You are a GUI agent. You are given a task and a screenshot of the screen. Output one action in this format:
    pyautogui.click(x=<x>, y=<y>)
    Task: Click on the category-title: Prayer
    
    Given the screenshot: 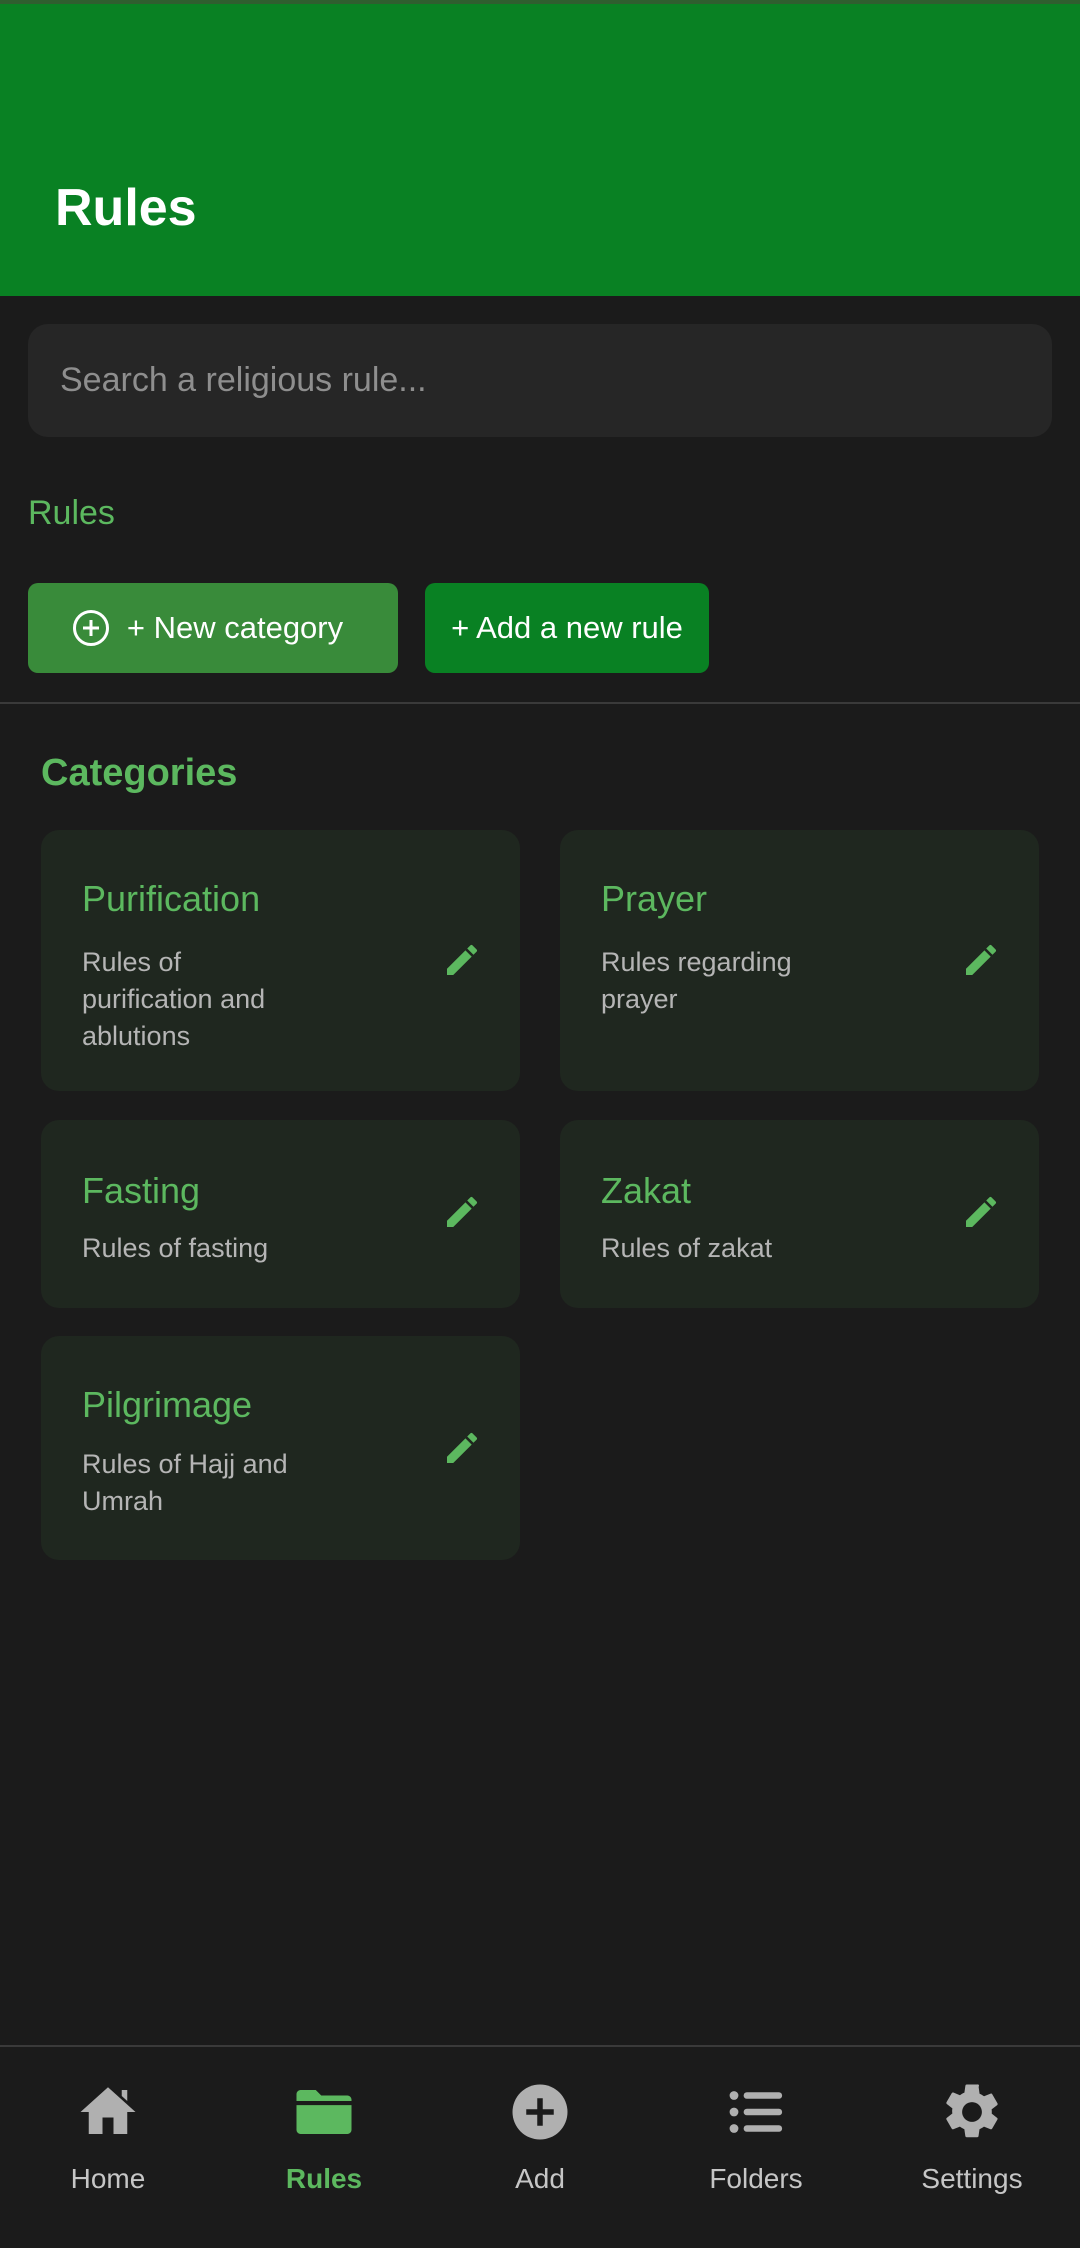 What is the action you would take?
    pyautogui.click(x=654, y=898)
    